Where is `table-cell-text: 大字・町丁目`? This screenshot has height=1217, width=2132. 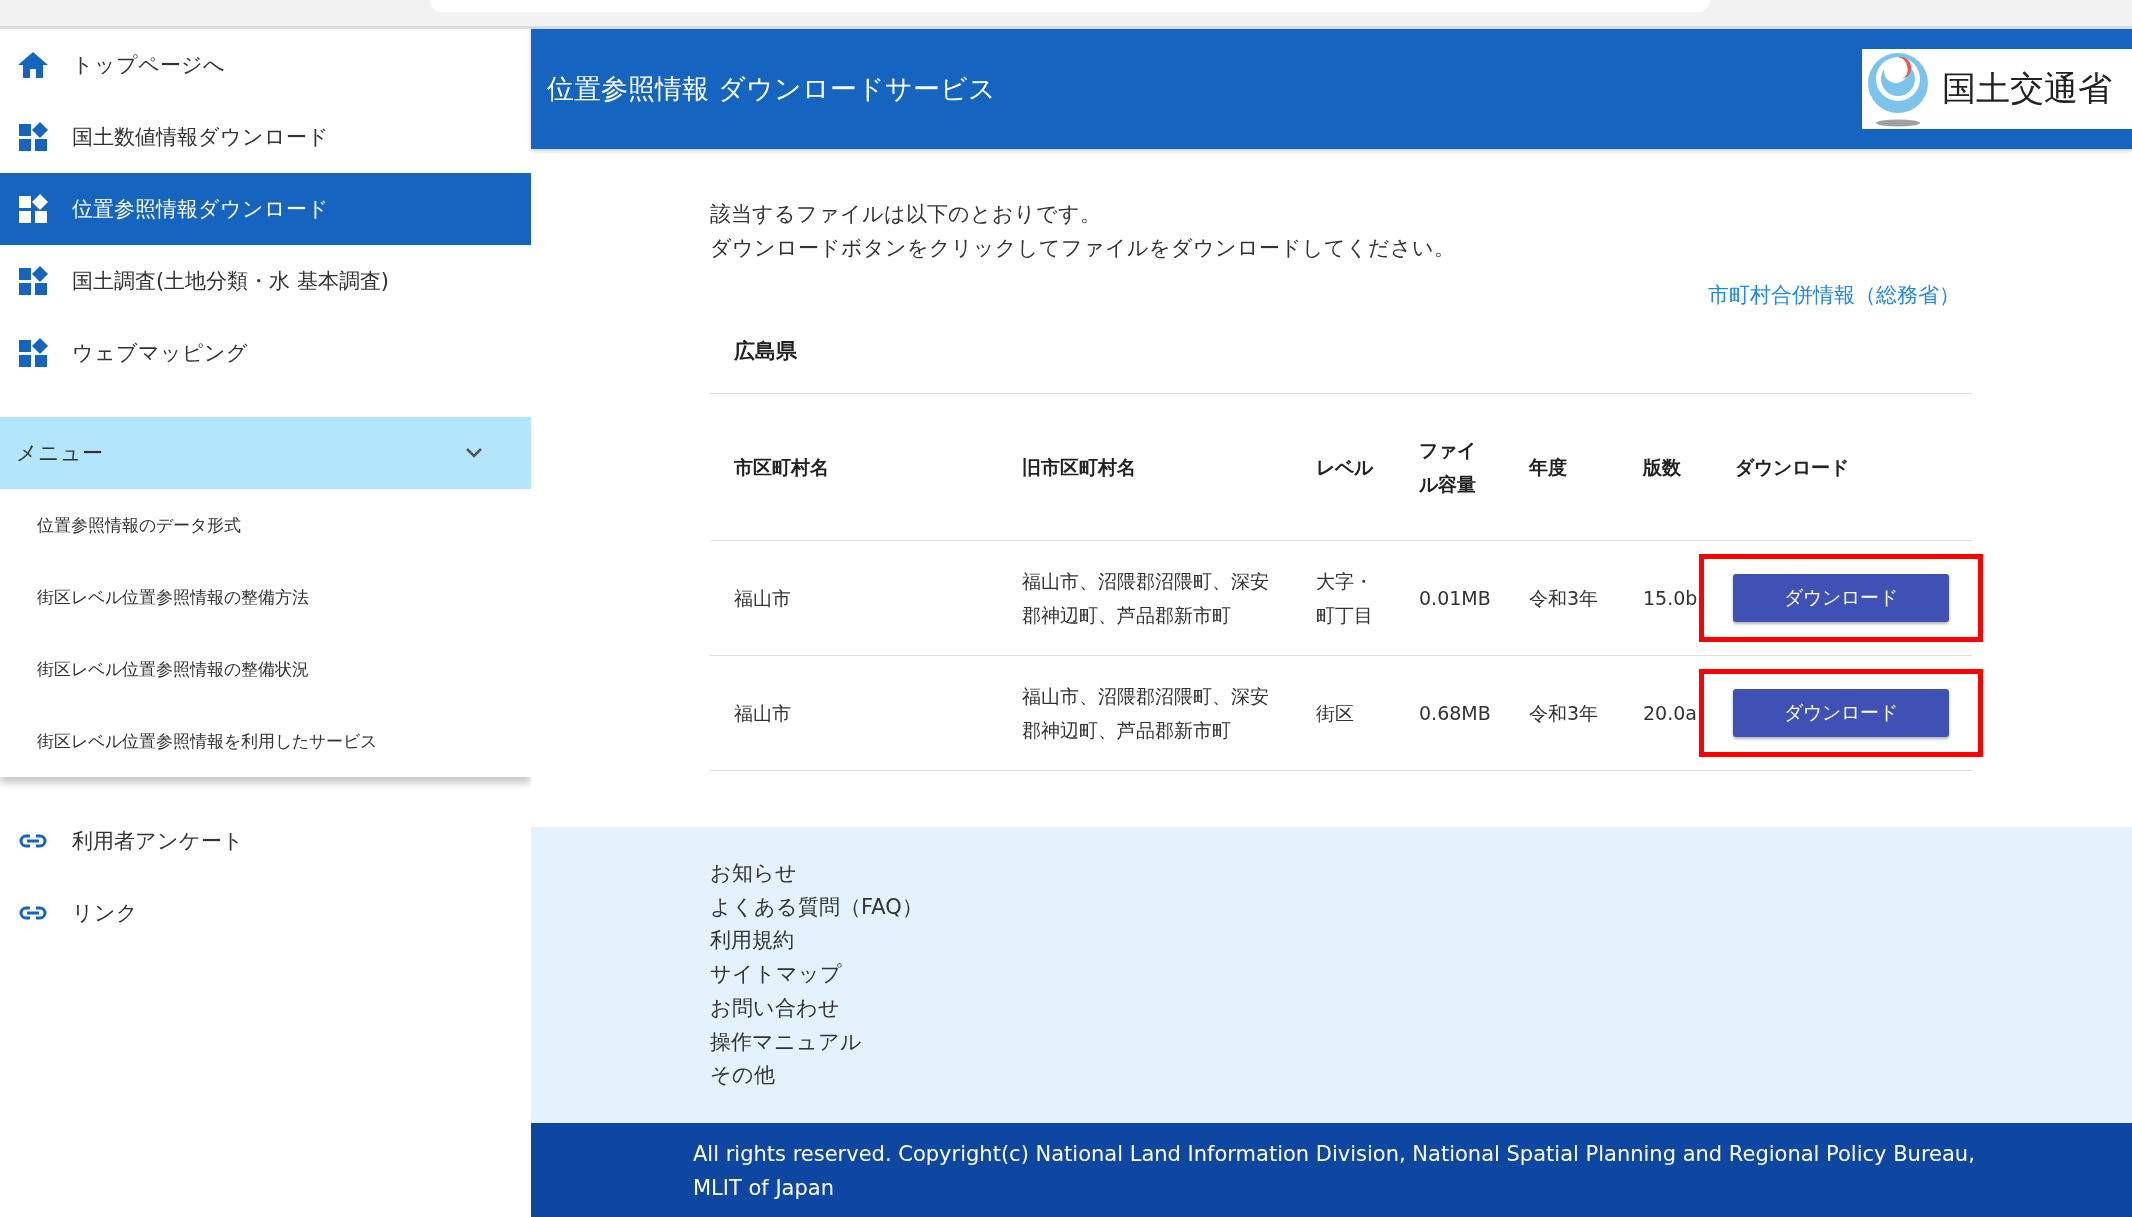
table-cell-text: 大字・町丁目 is located at coordinates (1345, 598).